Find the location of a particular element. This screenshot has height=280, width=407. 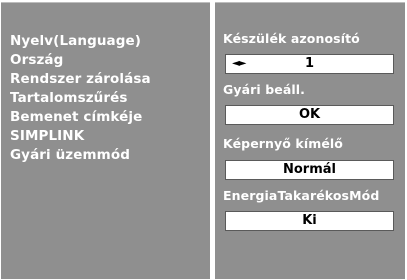

device-id-label: Készülék azonosító is located at coordinates (291, 38).